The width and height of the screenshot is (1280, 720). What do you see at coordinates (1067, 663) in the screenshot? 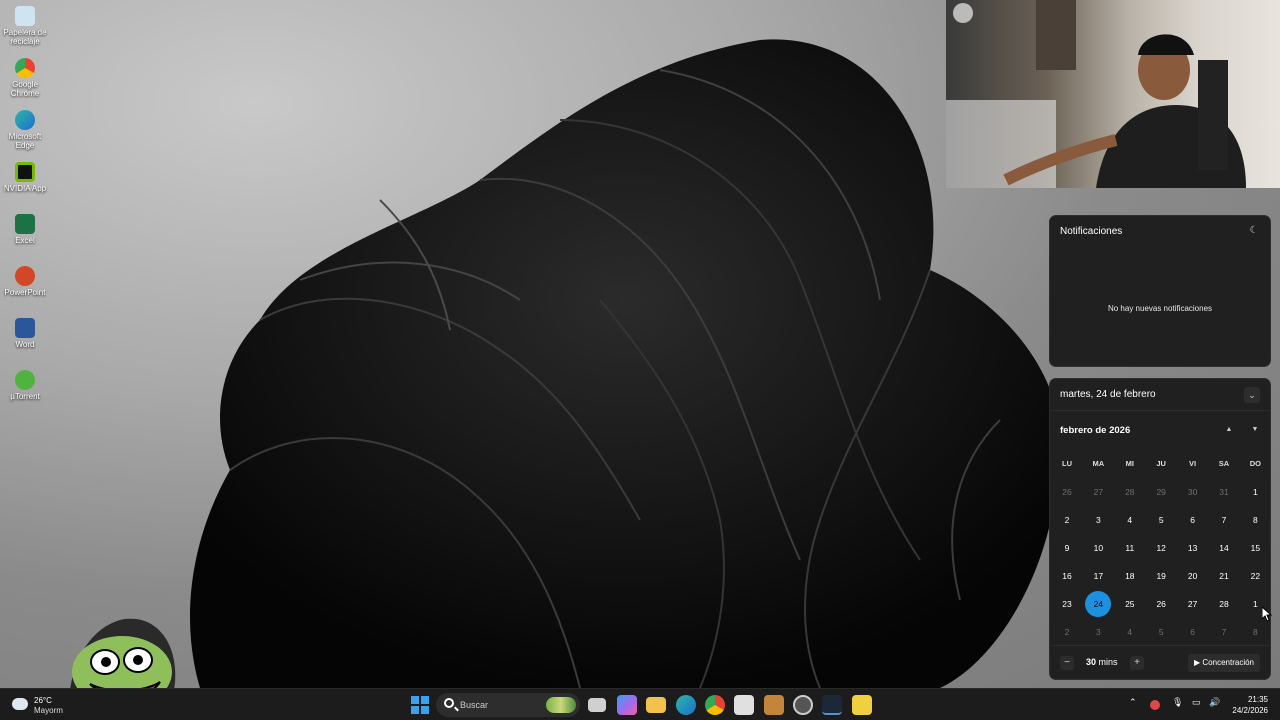
I see `decrease-minutes-button: −` at bounding box center [1067, 663].